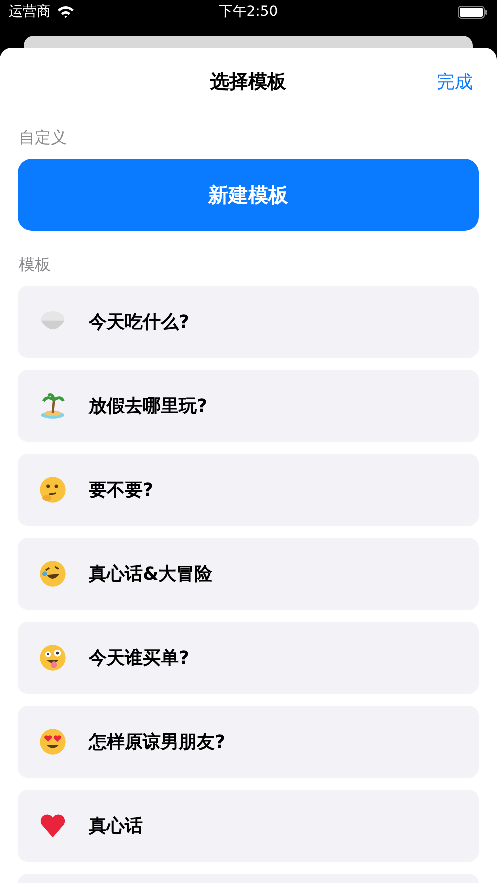 This screenshot has width=497, height=883. I want to click on template-item: 放假去哪里玩?, so click(248, 406).